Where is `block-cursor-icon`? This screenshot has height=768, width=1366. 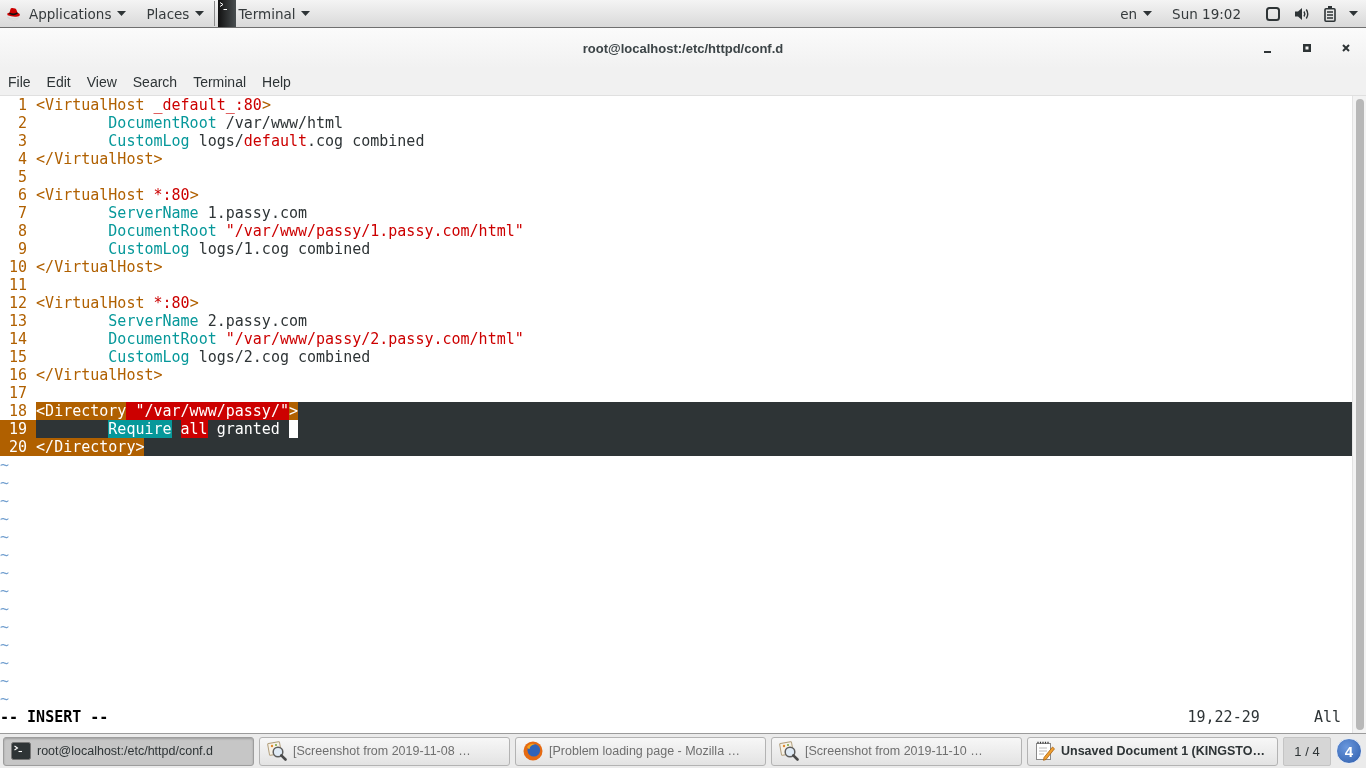 block-cursor-icon is located at coordinates (293, 429).